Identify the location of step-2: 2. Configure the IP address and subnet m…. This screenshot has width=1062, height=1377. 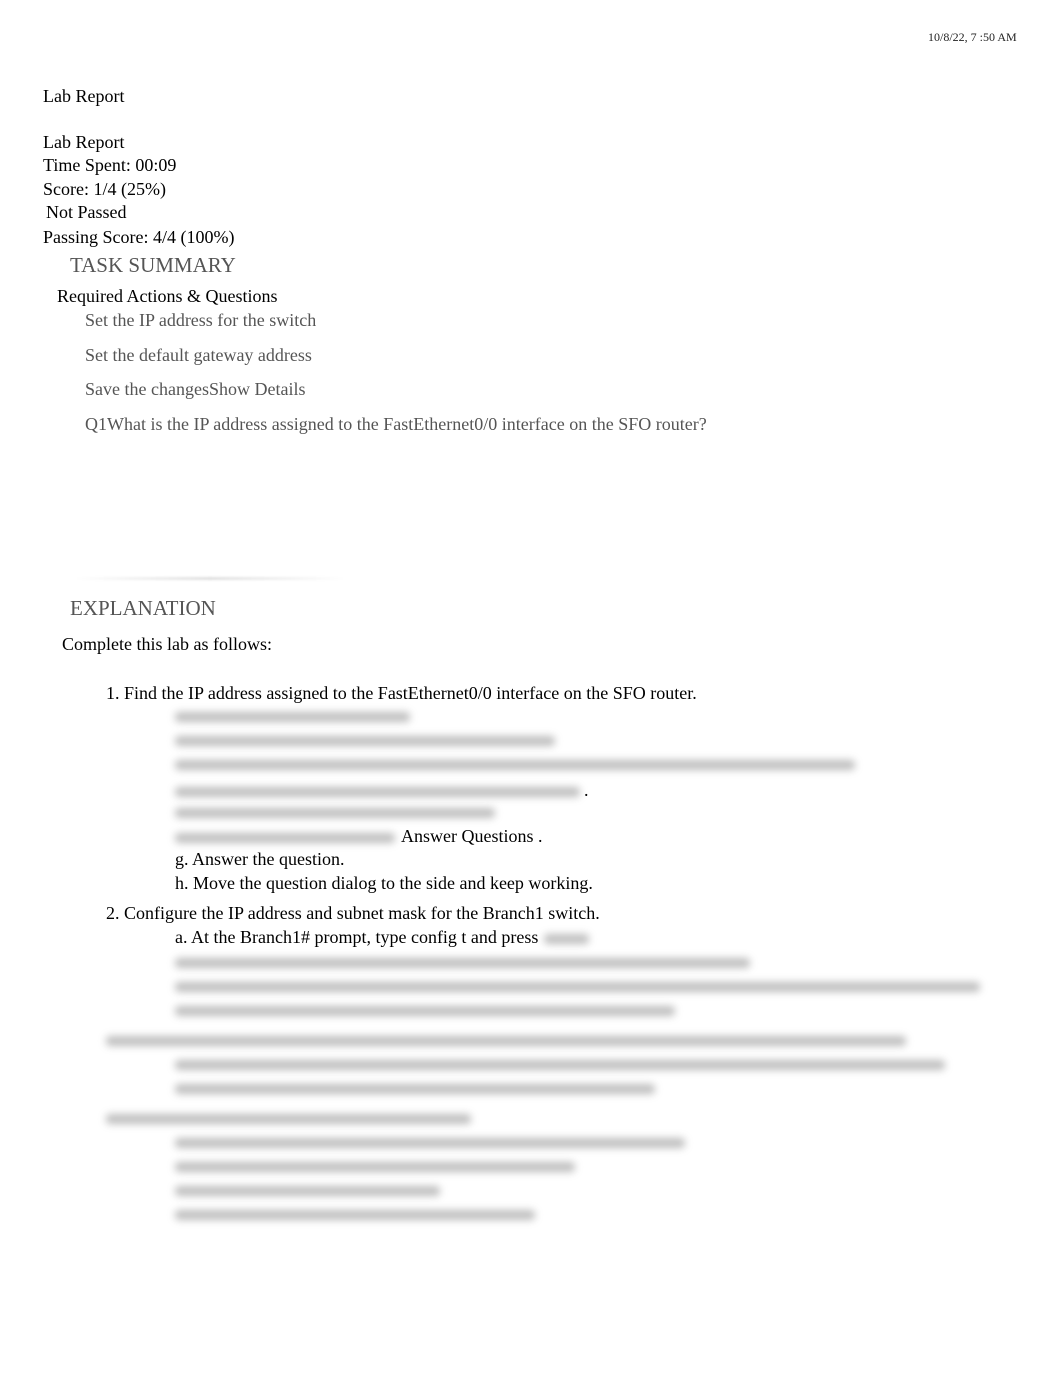
(353, 913).